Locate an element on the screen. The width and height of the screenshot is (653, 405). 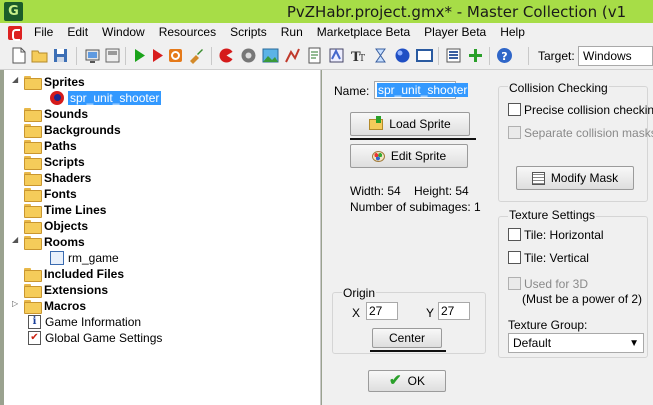
load-sprite-underline is located at coordinates (413, 139).